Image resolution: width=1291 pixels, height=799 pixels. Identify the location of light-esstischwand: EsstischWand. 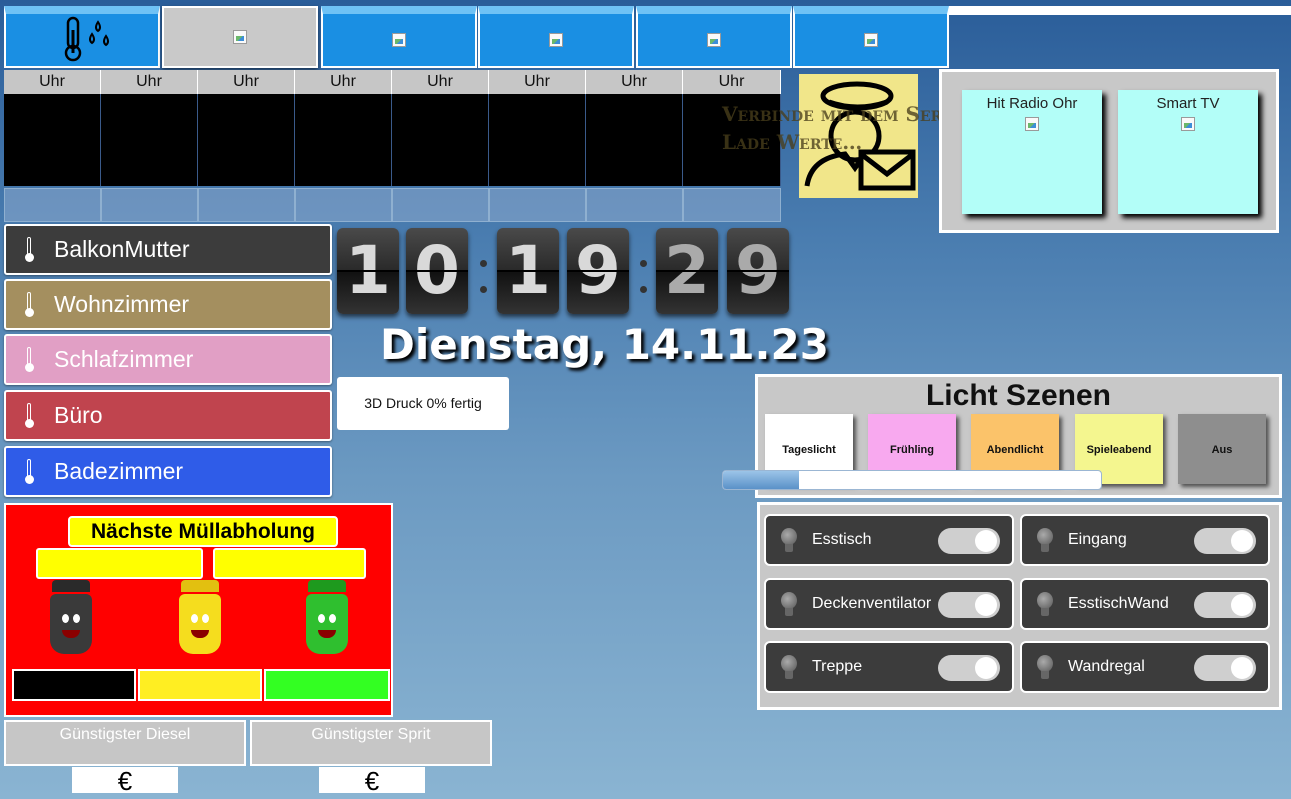
(1145, 604).